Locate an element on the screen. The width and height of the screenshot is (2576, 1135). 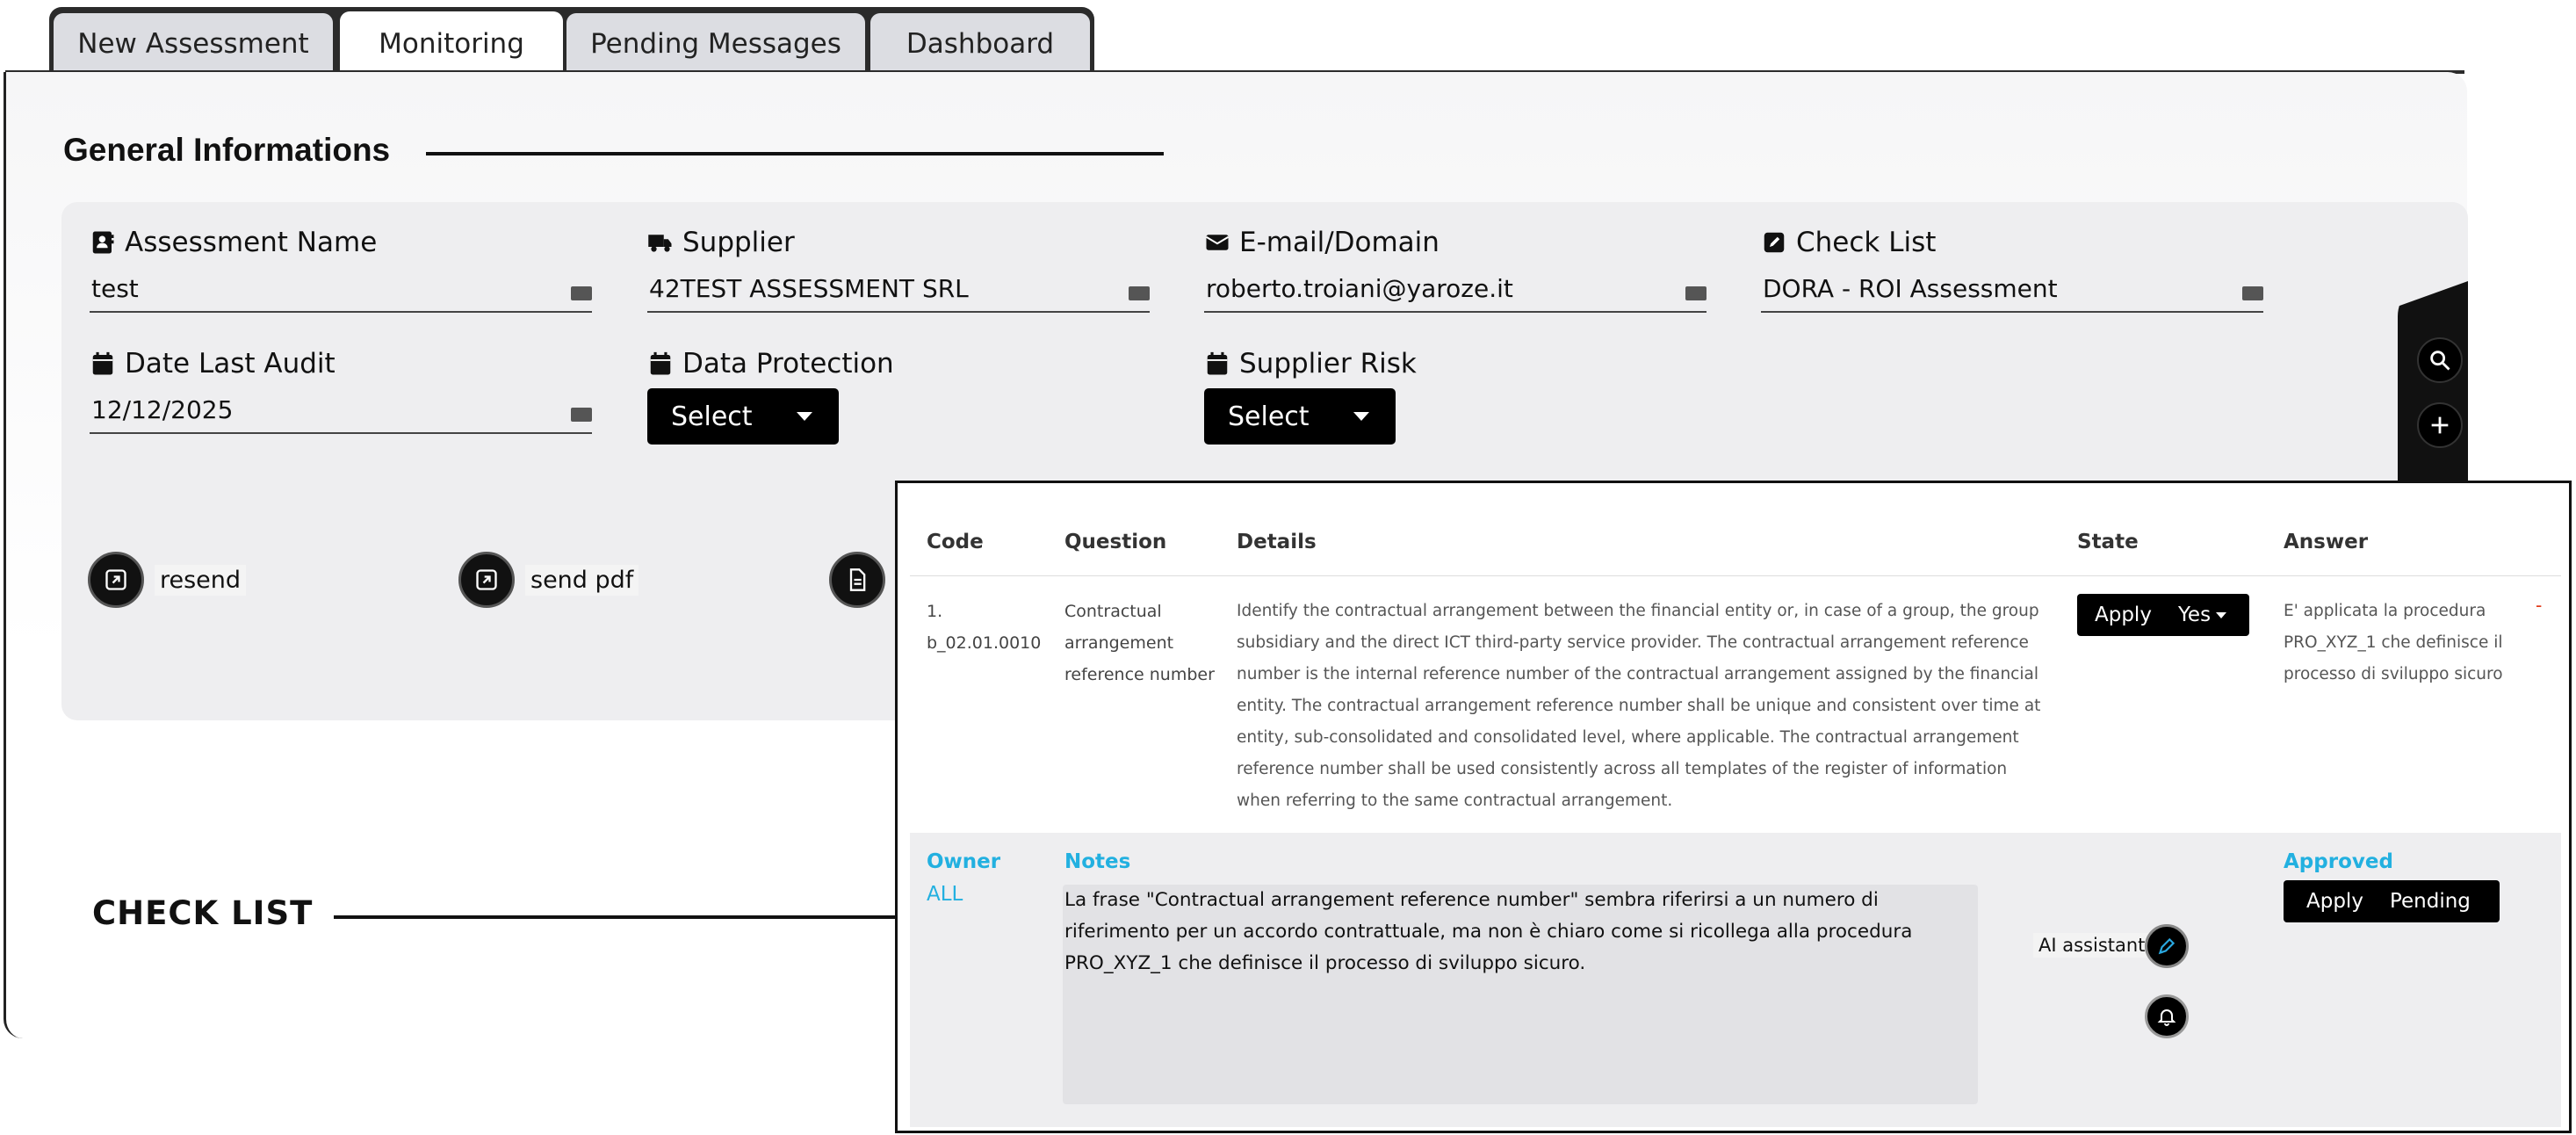
document-icon is located at coordinates (857, 580).